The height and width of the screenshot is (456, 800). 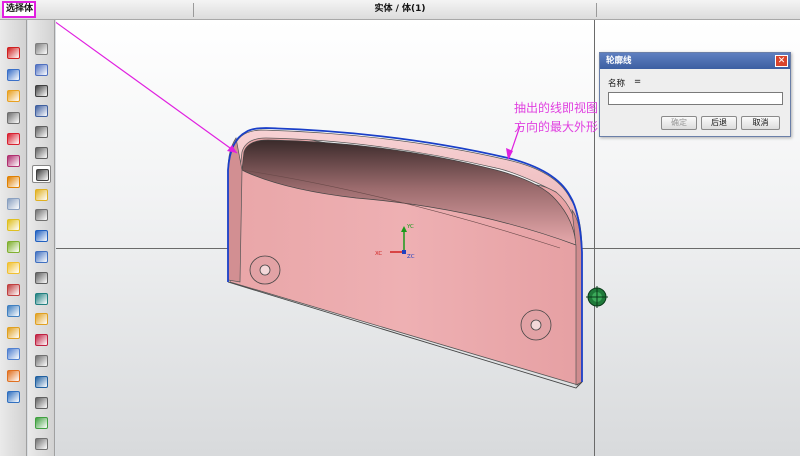 I want to click on trim-button, so click(x=13, y=376).